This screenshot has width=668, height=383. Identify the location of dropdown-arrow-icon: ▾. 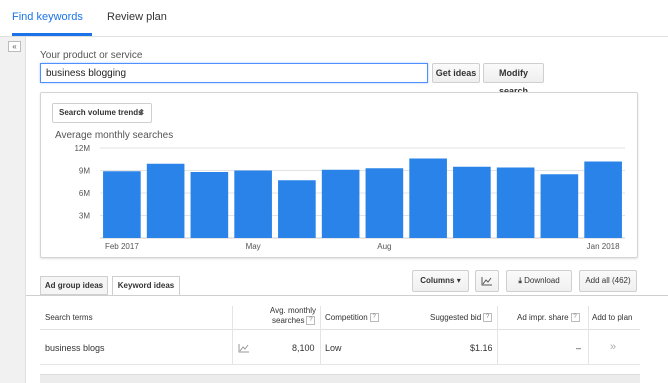
(458, 280).